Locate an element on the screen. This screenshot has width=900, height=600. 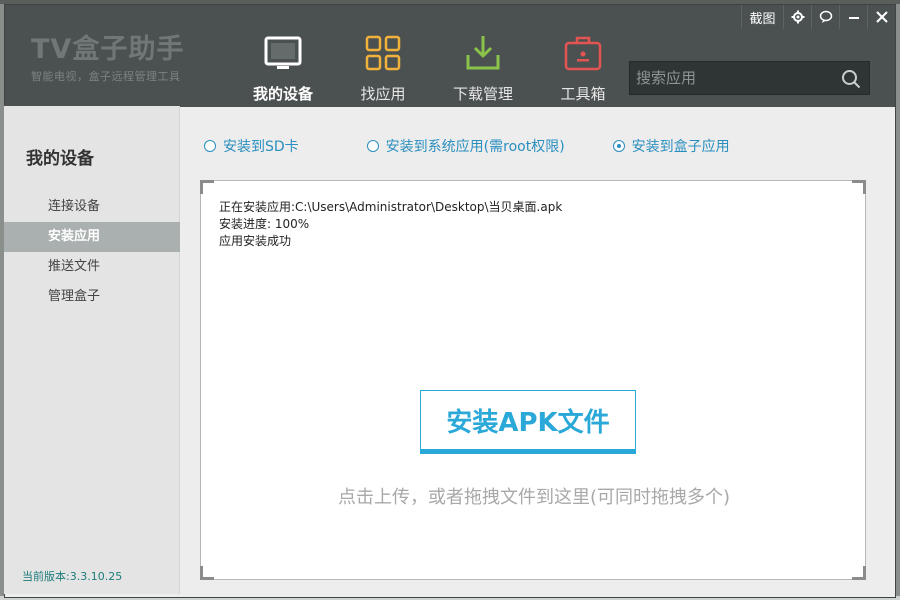
grid-icon is located at coordinates (383, 53).